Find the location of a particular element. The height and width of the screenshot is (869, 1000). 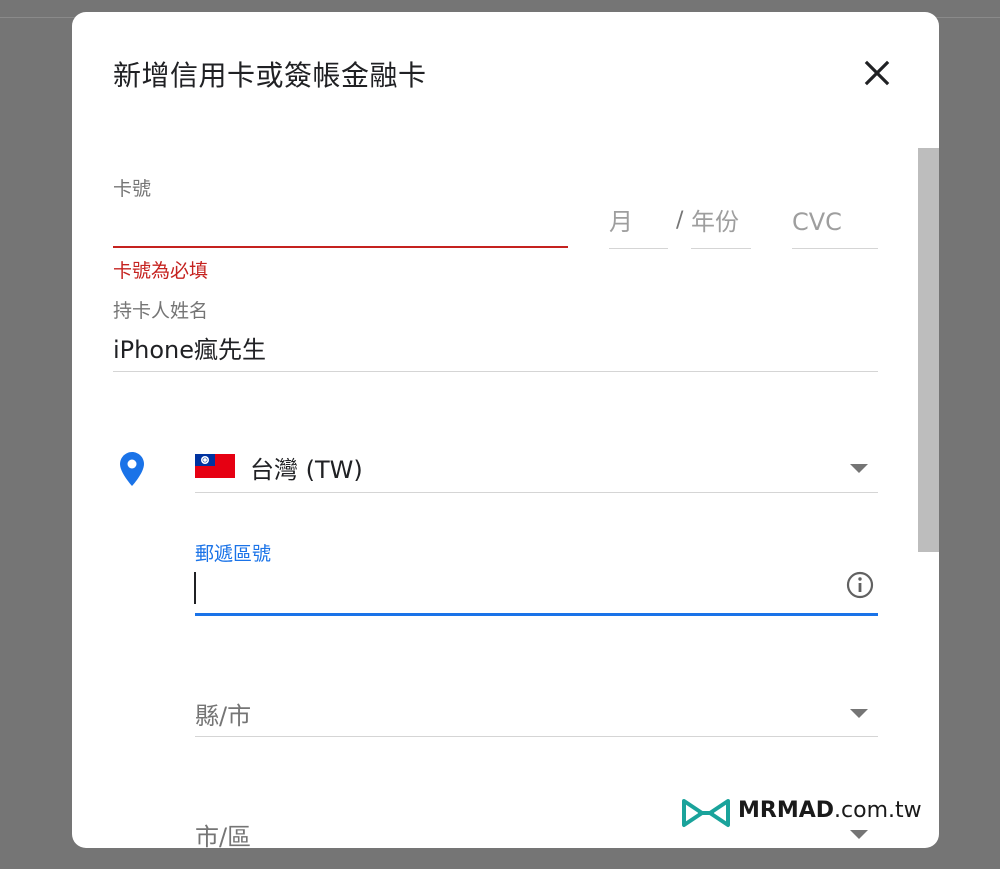

close-icon is located at coordinates (877, 73).